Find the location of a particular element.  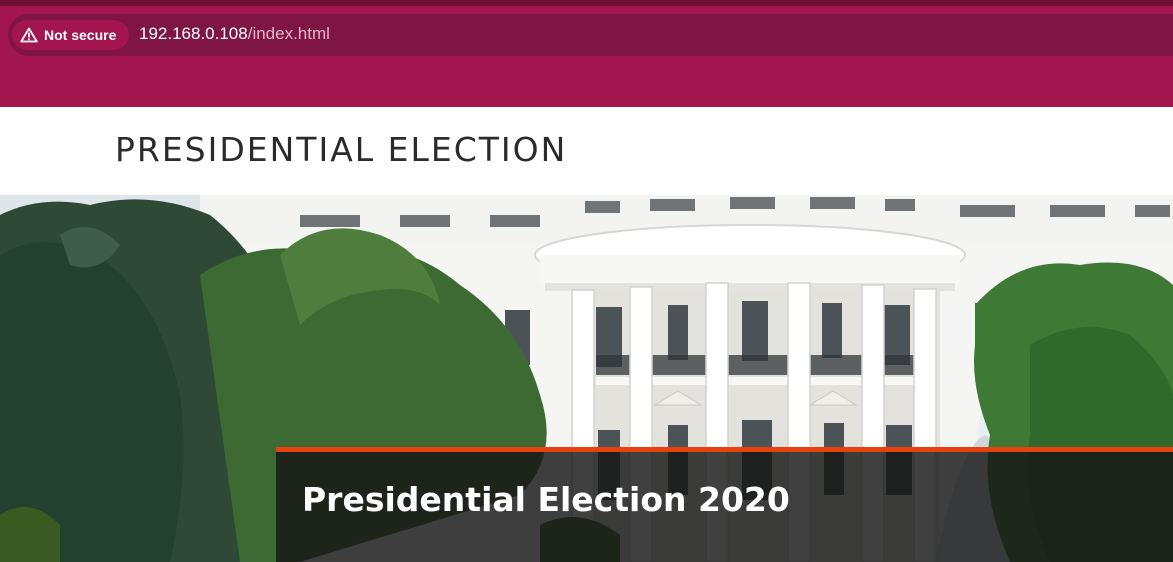

url-field: 192.168.0.108/index.html is located at coordinates (234, 34).